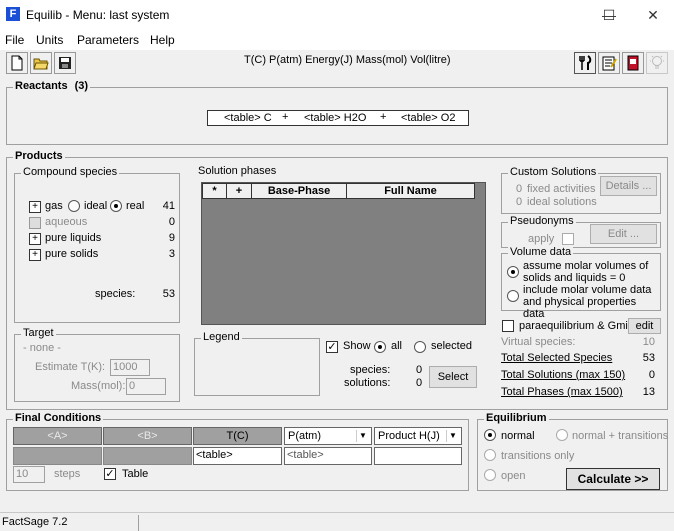 Image resolution: width=674 pixels, height=531 pixels. I want to click on product-h-input, so click(418, 456).